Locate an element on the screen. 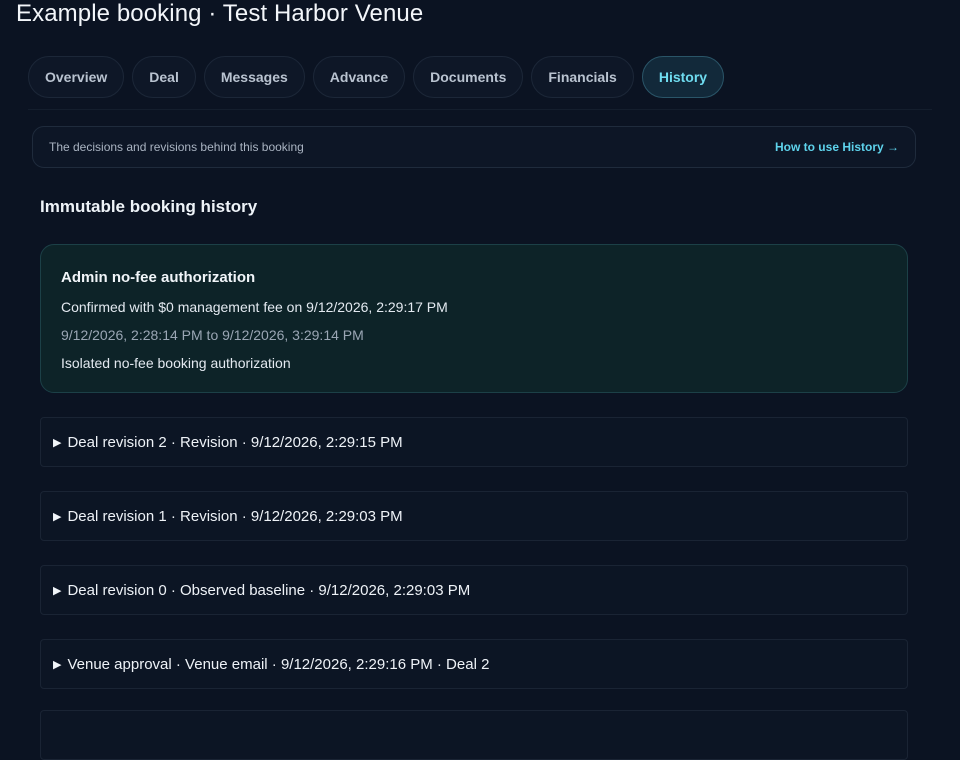 The width and height of the screenshot is (960, 760). authorization-title: Admin no-fee authorization is located at coordinates (158, 277).